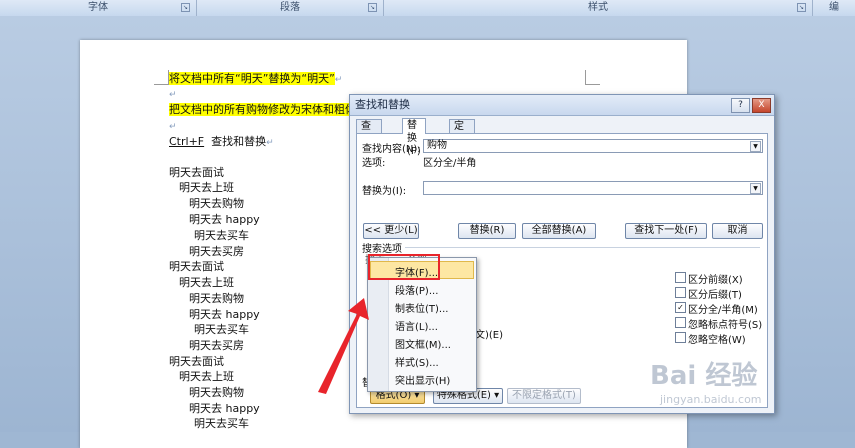 The width and height of the screenshot is (855, 448). I want to click on tab-replace: 替换(P), so click(414, 137).